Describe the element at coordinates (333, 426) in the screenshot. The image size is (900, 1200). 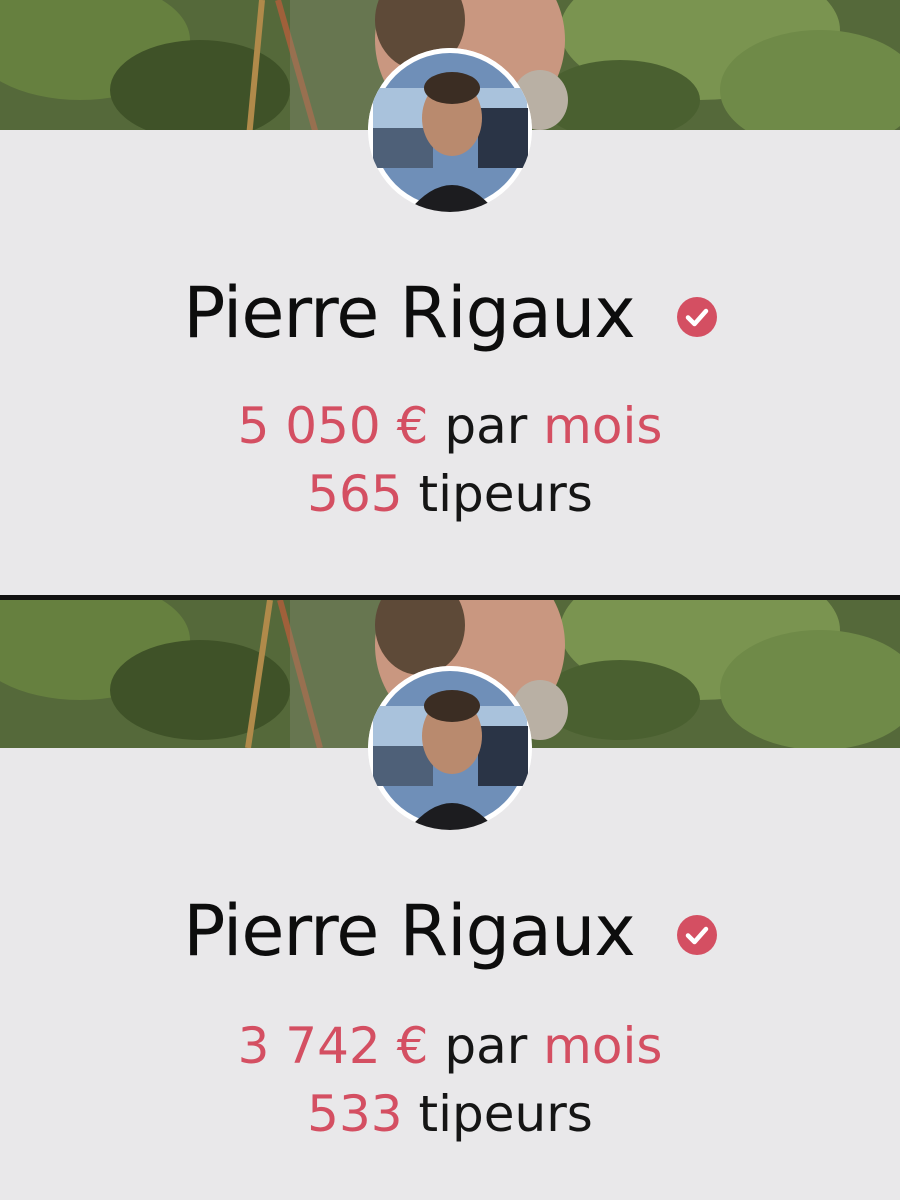
I see `monthly-amount: 5 050 €` at that location.